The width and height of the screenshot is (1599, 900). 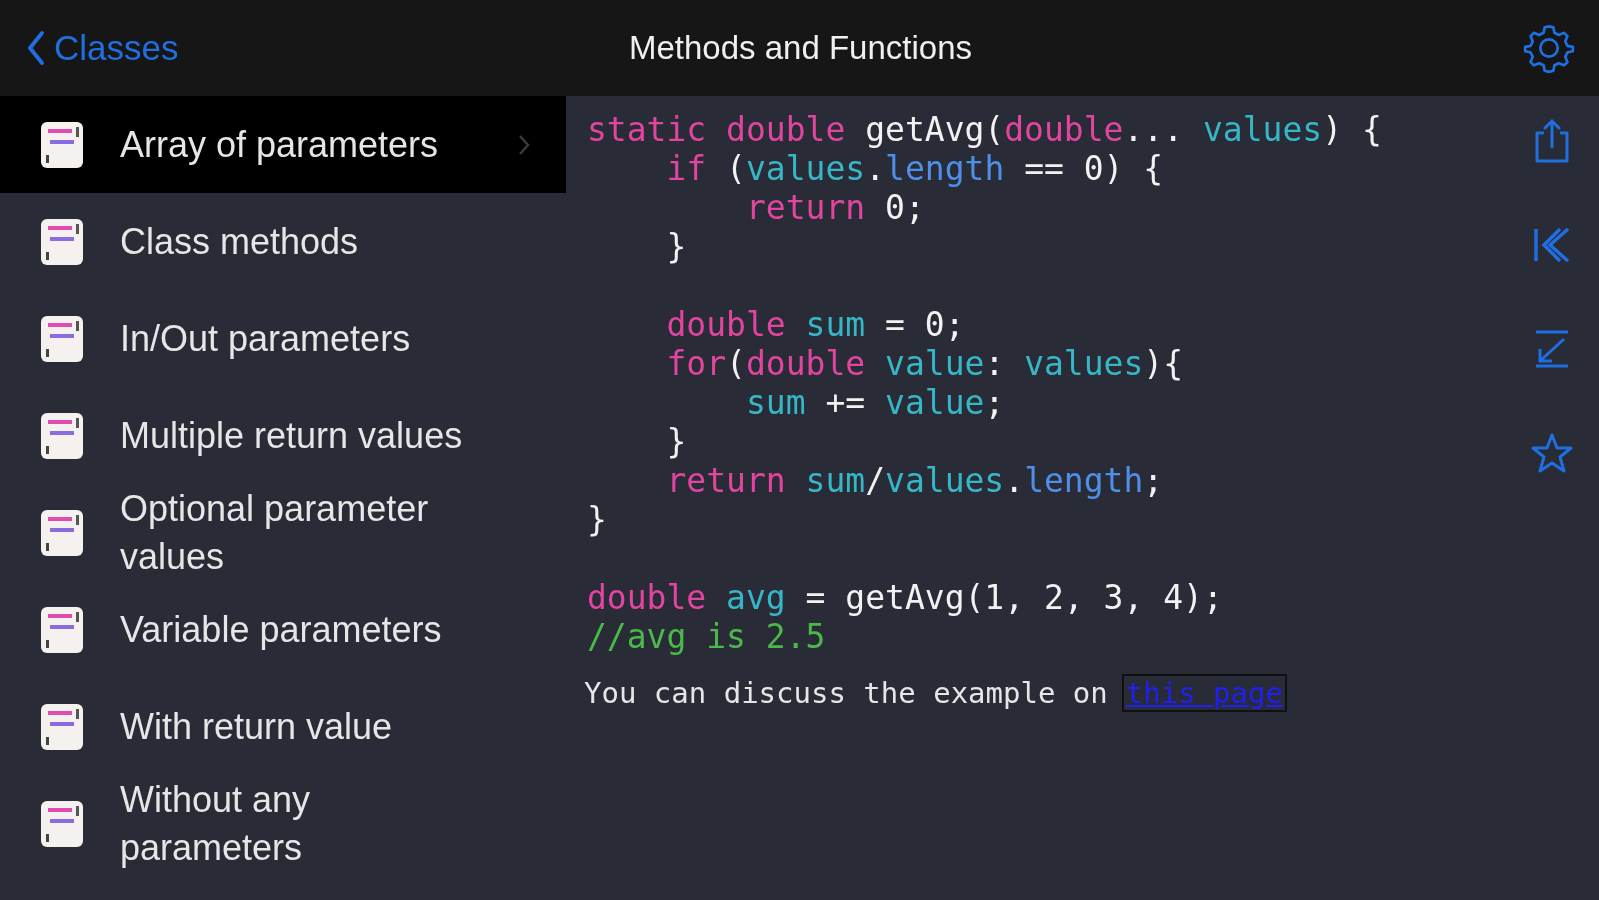 What do you see at coordinates (283, 338) in the screenshot?
I see `list-item: In/Out parameters` at bounding box center [283, 338].